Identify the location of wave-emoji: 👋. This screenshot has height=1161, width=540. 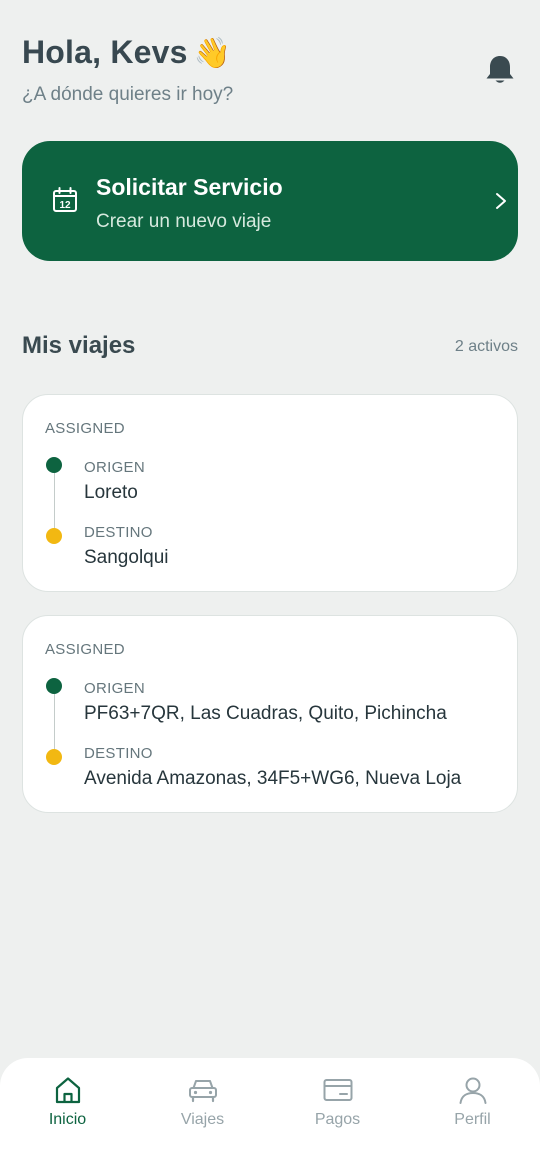
(212, 53).